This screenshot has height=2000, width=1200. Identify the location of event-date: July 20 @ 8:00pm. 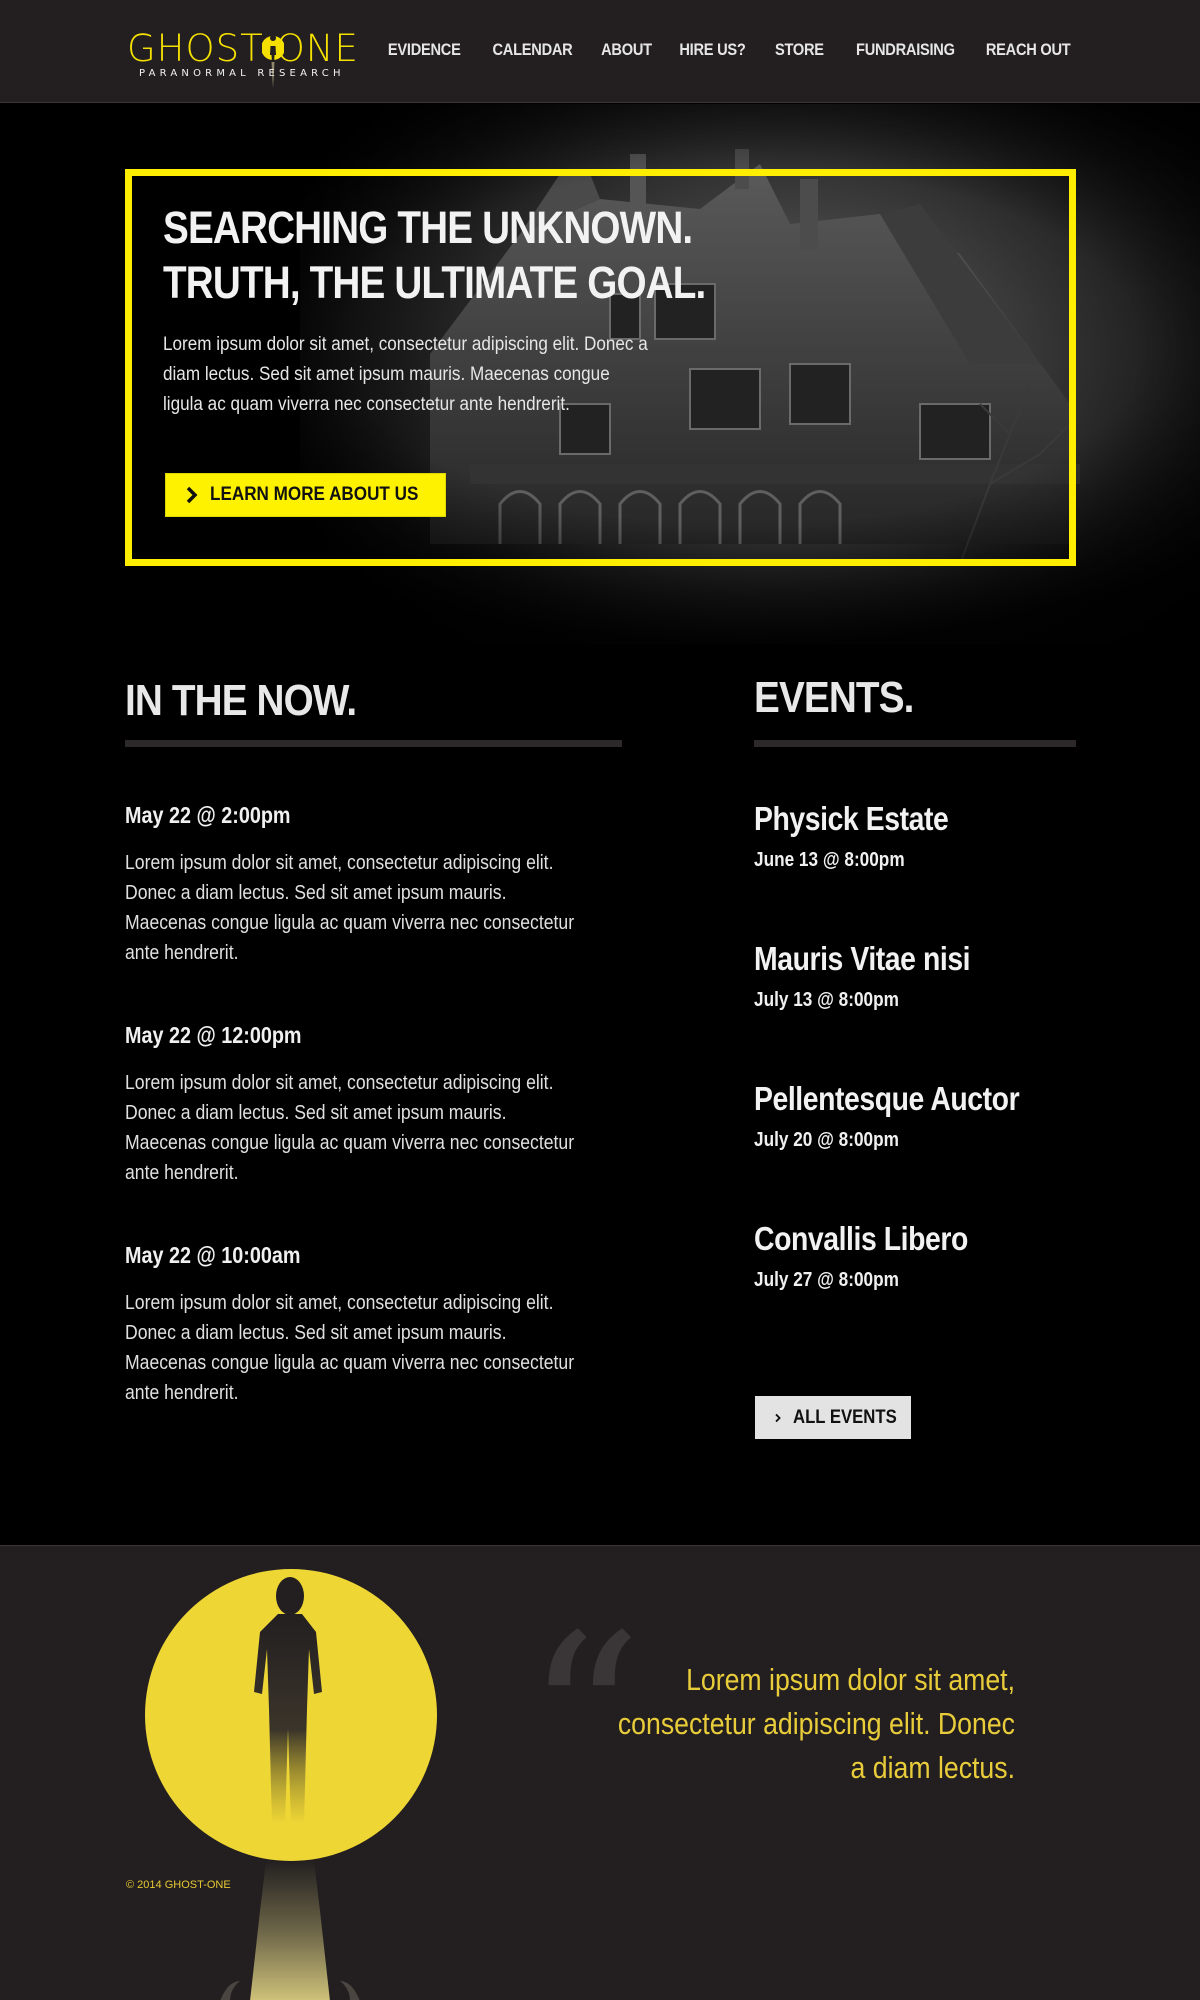
(826, 1140).